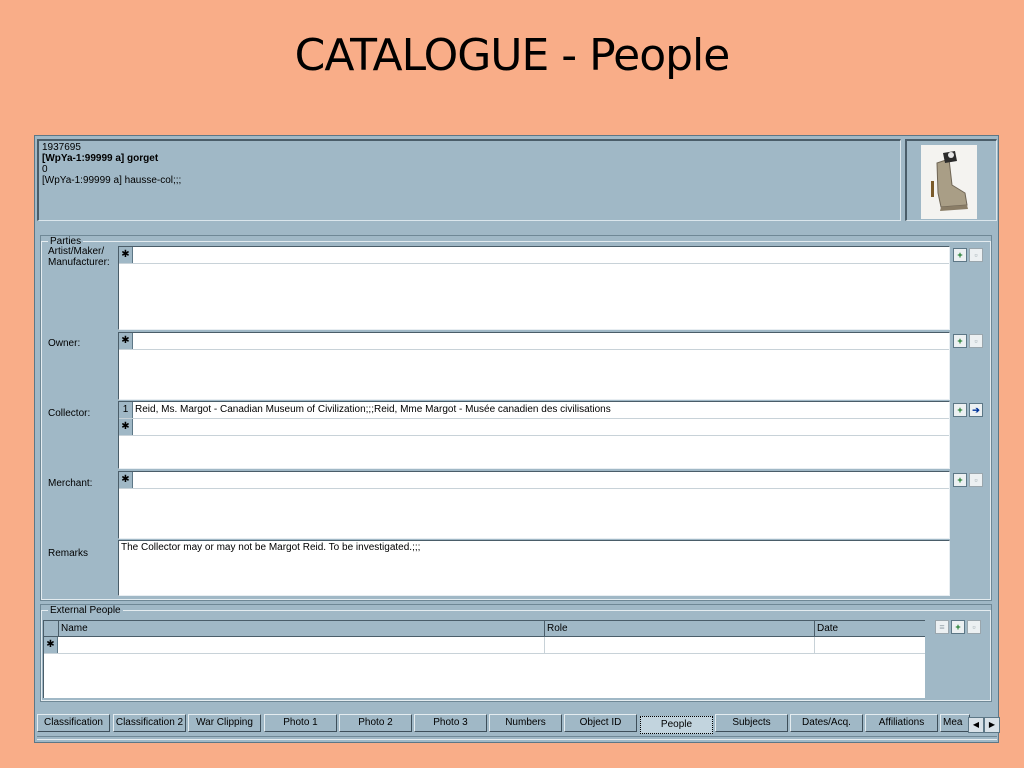 This screenshot has width=1024, height=768. I want to click on column-header-role: Role, so click(679, 629).